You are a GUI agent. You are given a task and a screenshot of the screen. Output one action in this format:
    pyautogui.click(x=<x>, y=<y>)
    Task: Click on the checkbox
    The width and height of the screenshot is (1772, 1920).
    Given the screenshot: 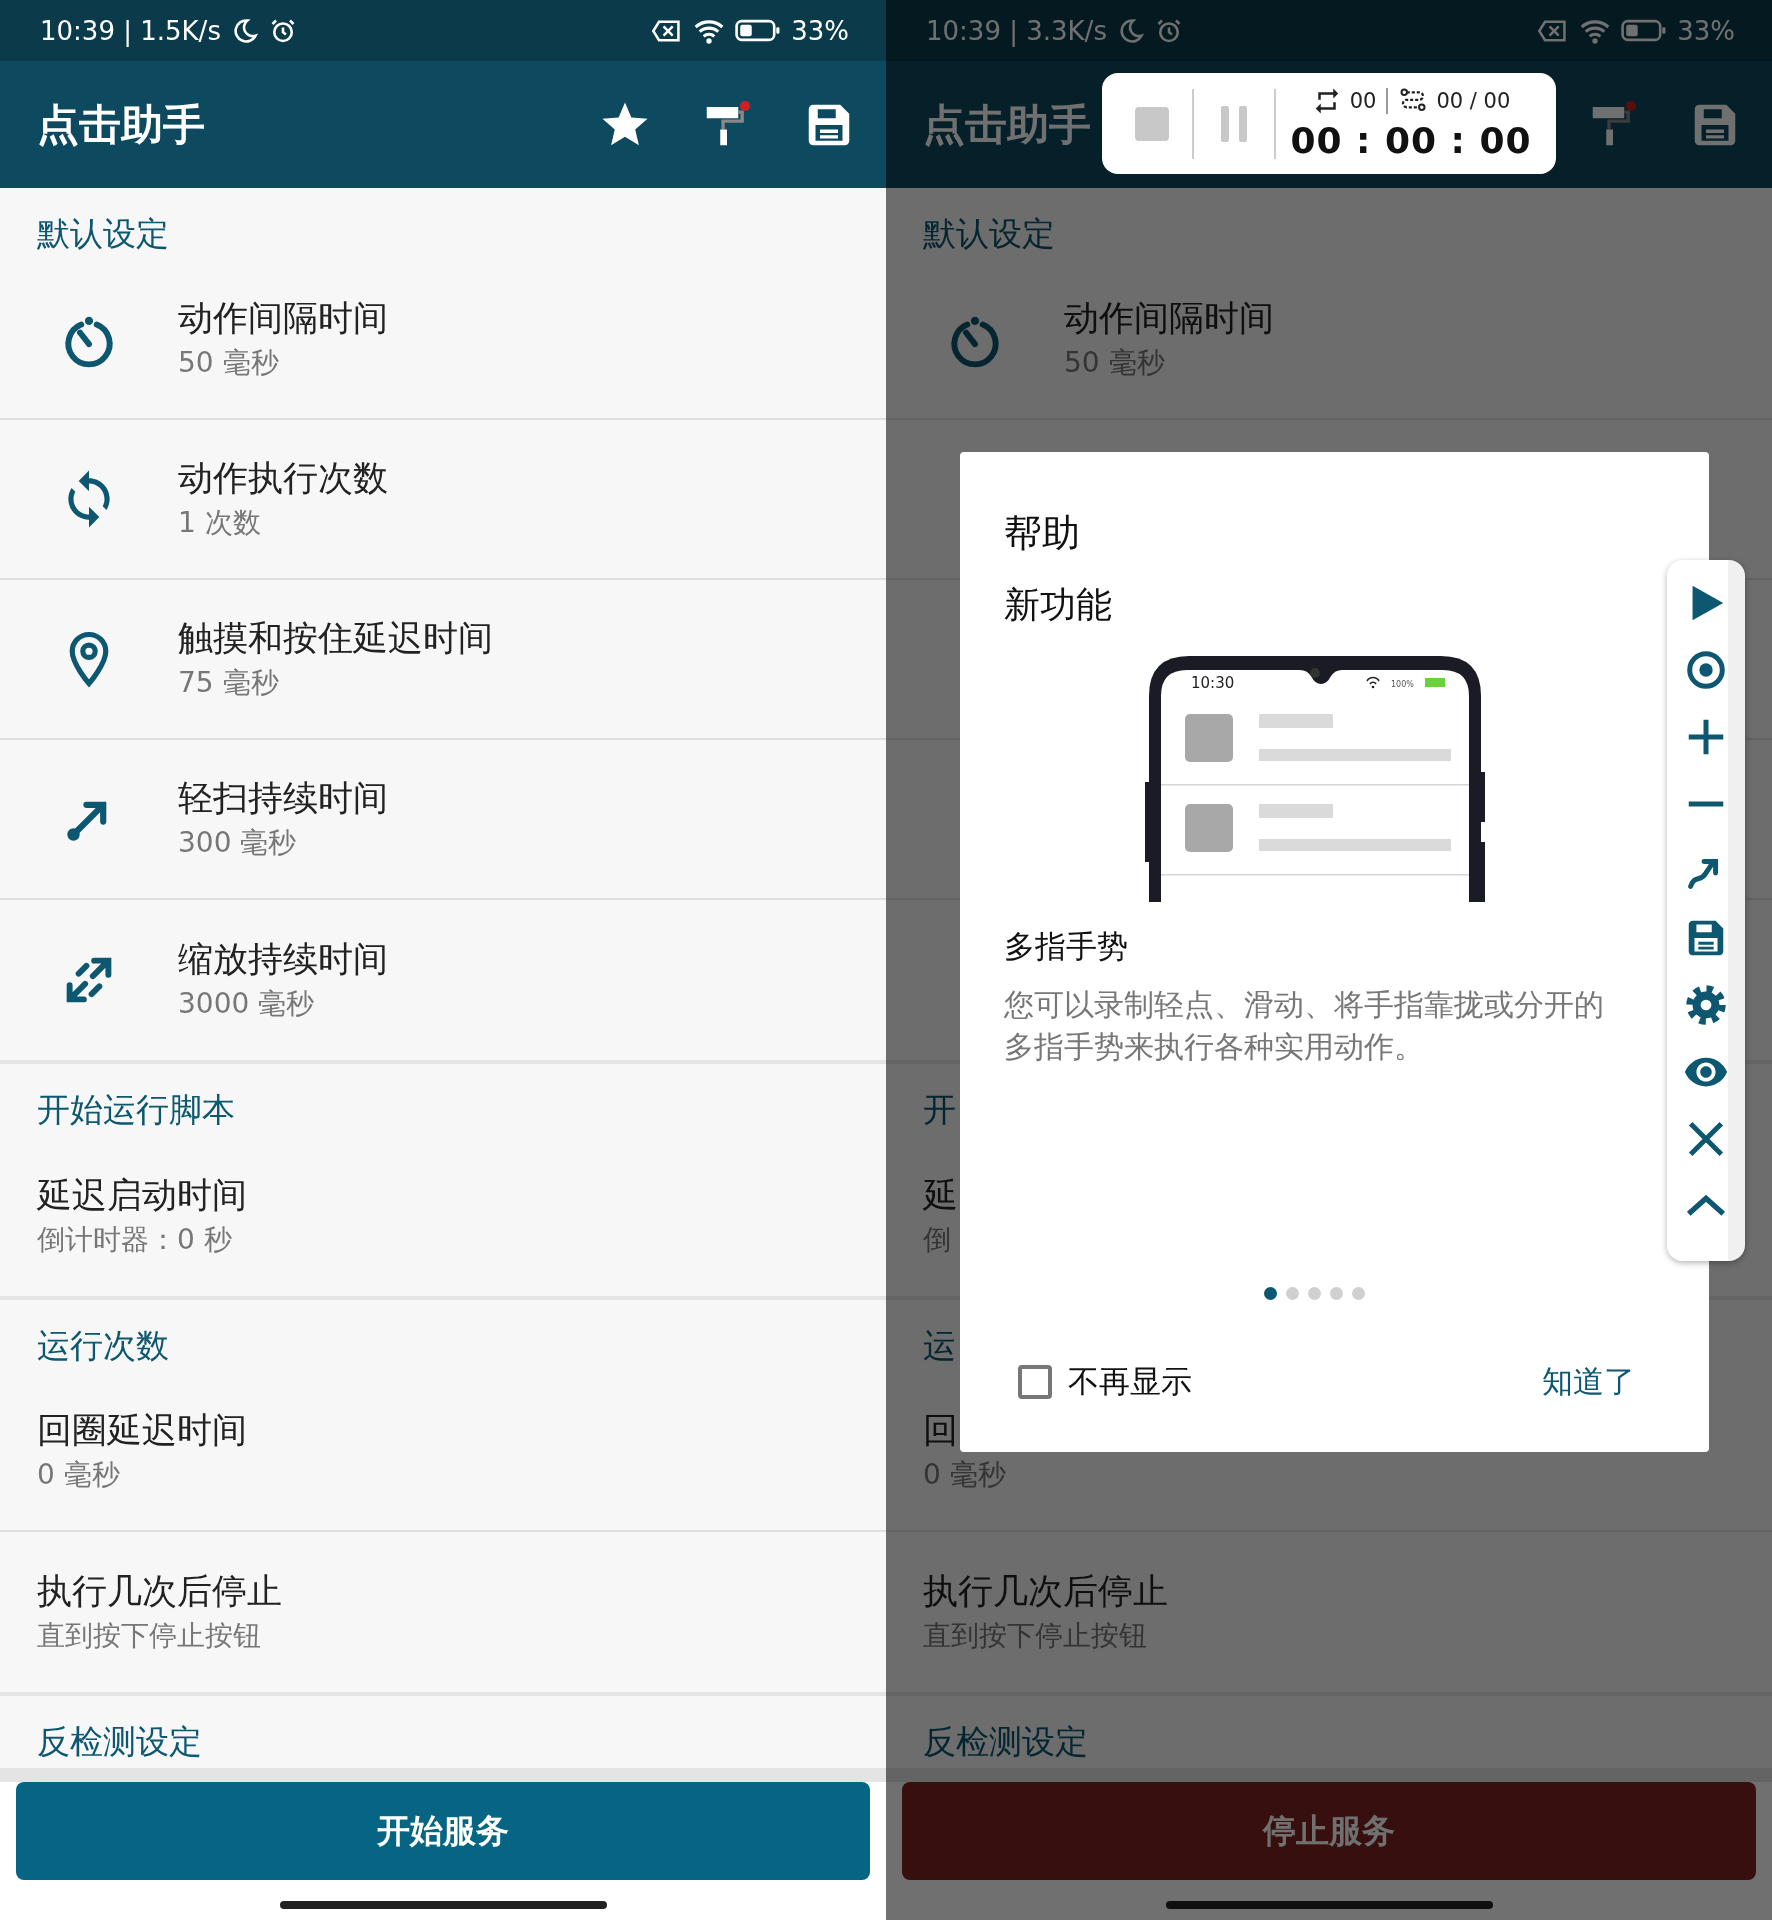 What is the action you would take?
    pyautogui.click(x=1035, y=1382)
    